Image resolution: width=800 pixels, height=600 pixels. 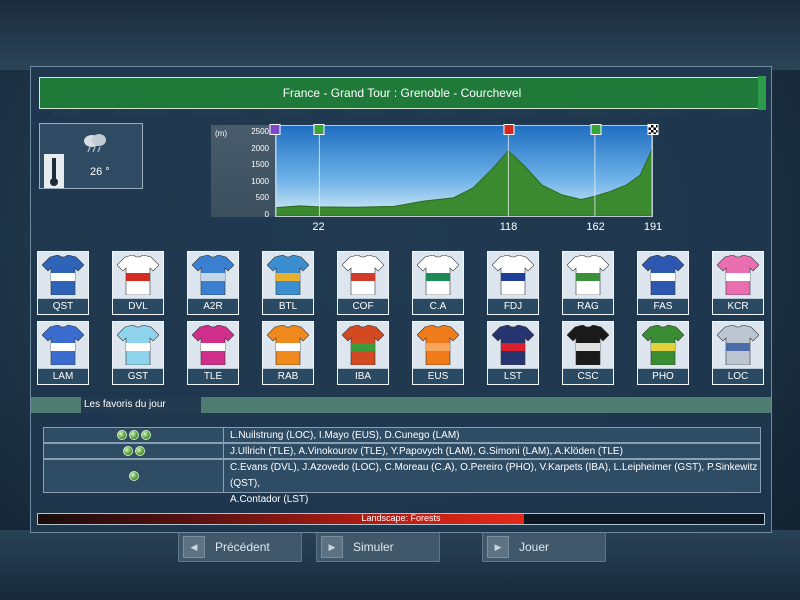 I want to click on profile-x-tick: 22, so click(x=318, y=227).